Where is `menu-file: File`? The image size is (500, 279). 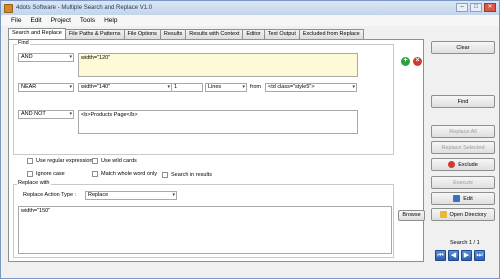
menu-file: File is located at coordinates (16, 20).